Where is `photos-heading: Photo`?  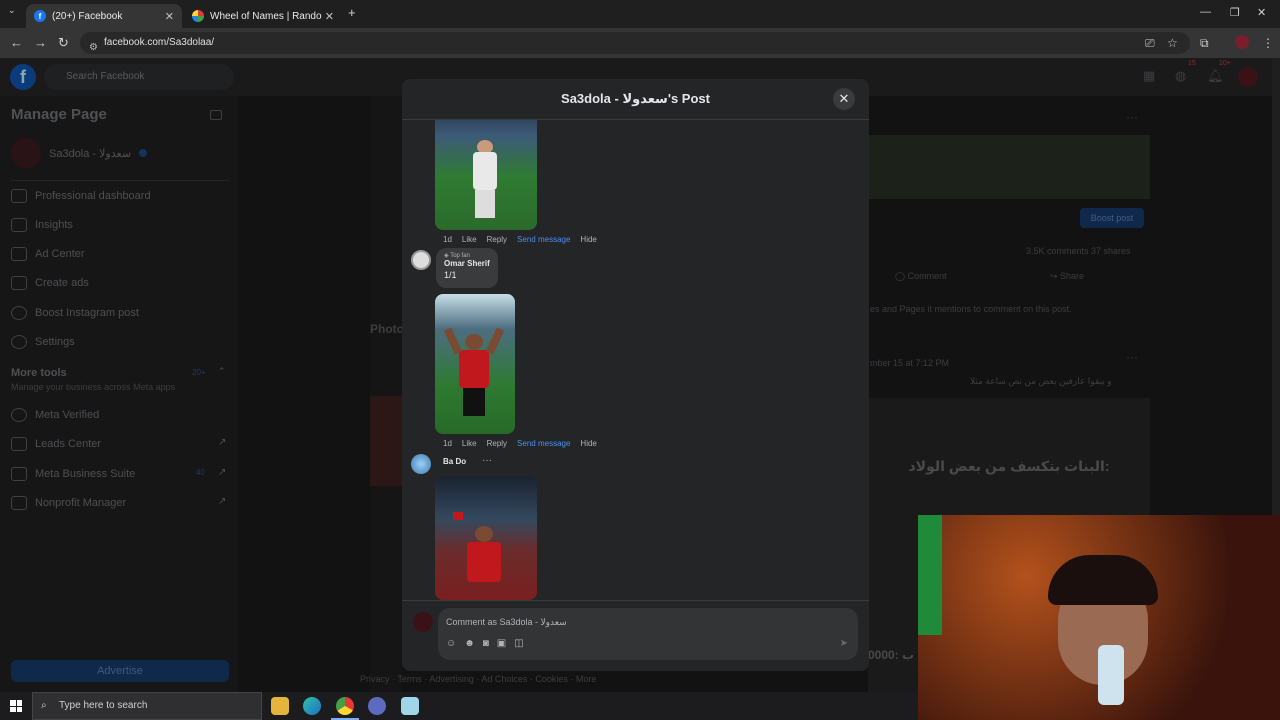
photos-heading: Photo is located at coordinates (387, 329).